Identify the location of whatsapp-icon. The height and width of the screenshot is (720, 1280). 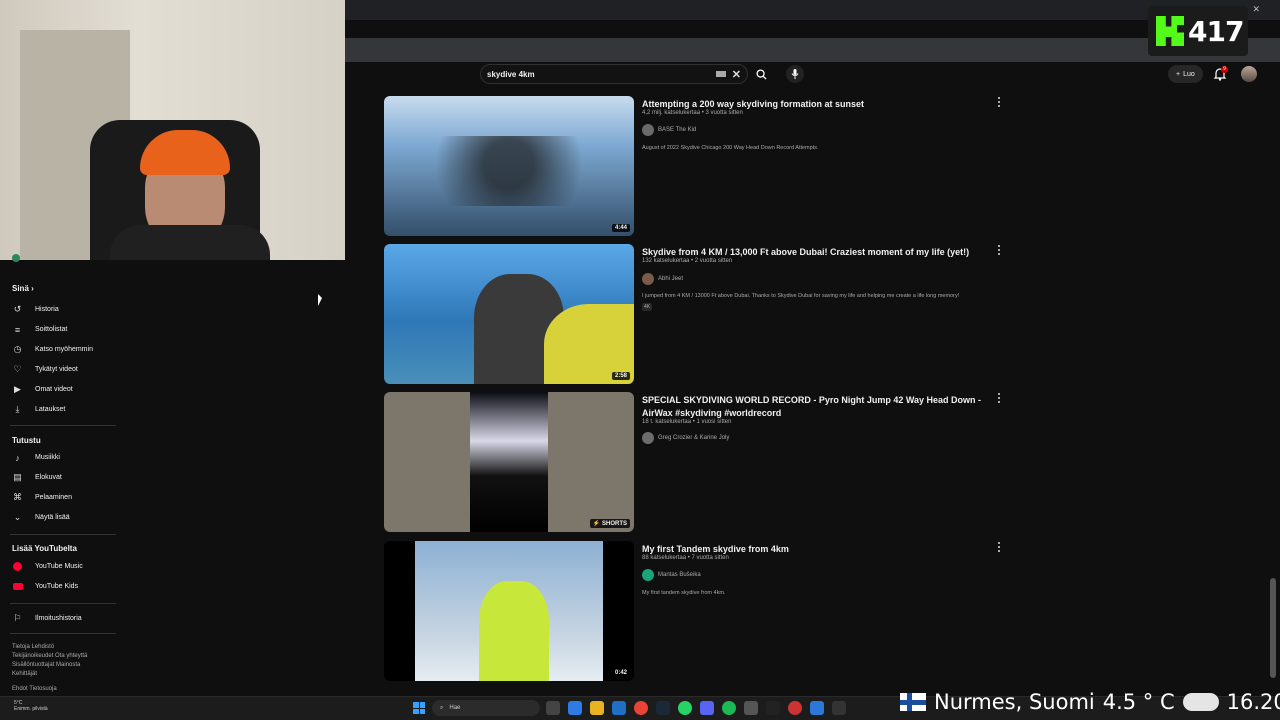
(685, 708).